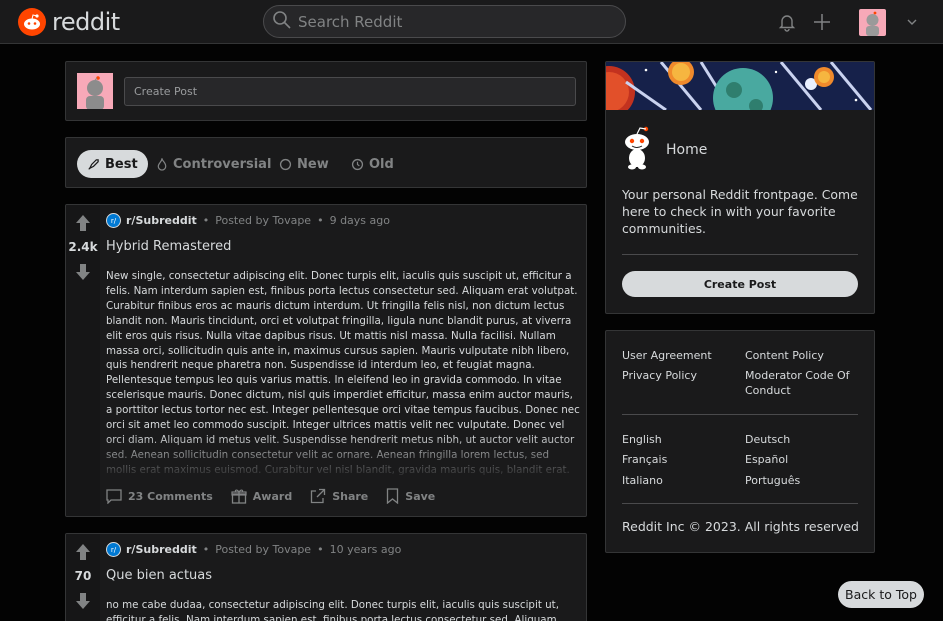 This screenshot has height=621, width=943. I want to click on comments-button: 23 Comments, so click(159, 496).